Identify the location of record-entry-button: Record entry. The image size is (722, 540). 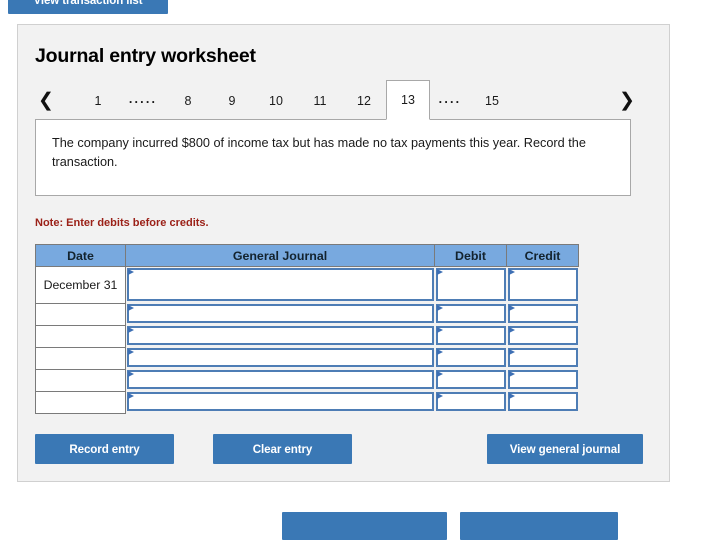
(104, 449).